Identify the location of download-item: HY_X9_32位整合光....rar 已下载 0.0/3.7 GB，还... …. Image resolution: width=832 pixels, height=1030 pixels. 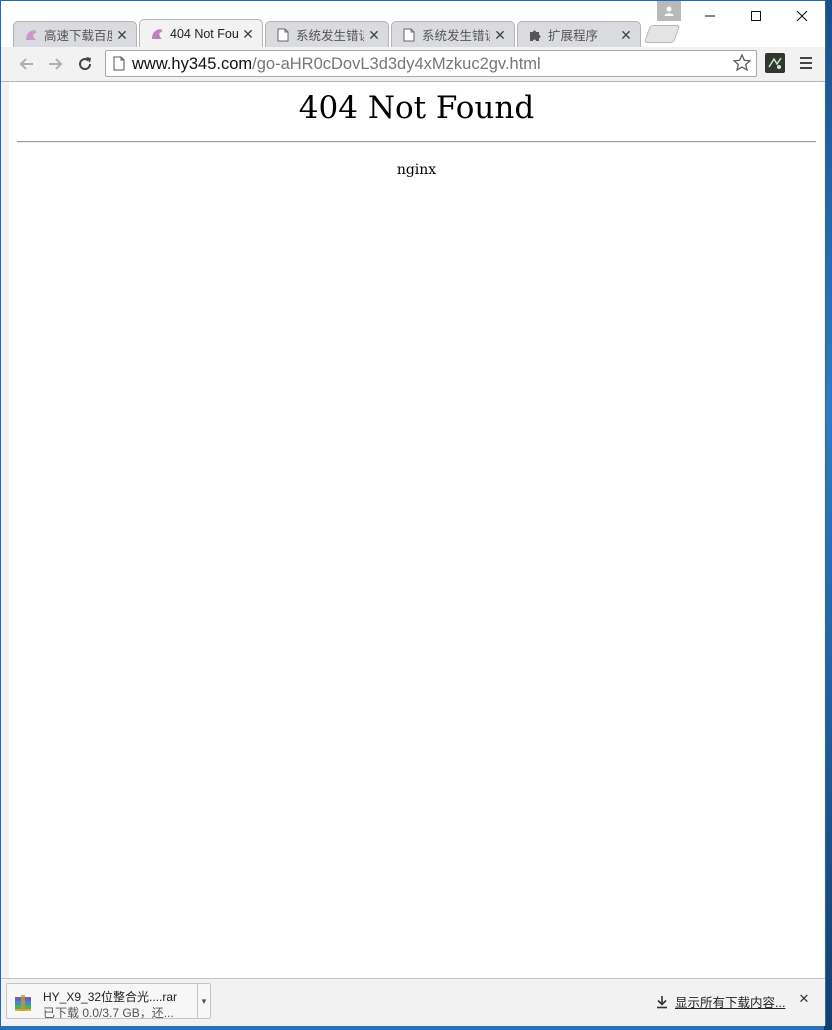
(108, 1001).